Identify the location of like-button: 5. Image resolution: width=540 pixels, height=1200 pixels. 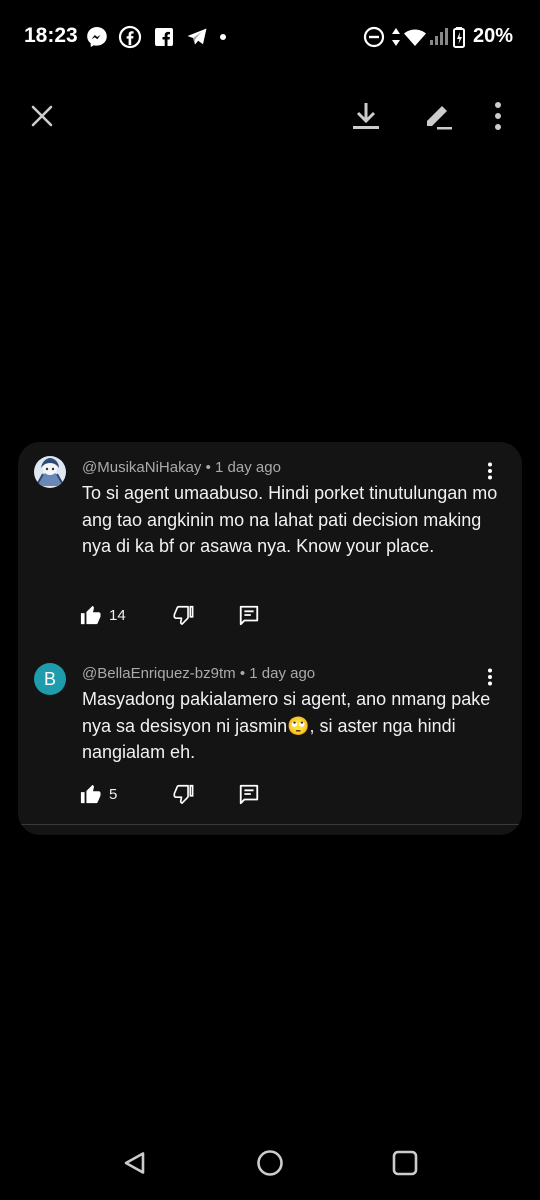
(98, 794).